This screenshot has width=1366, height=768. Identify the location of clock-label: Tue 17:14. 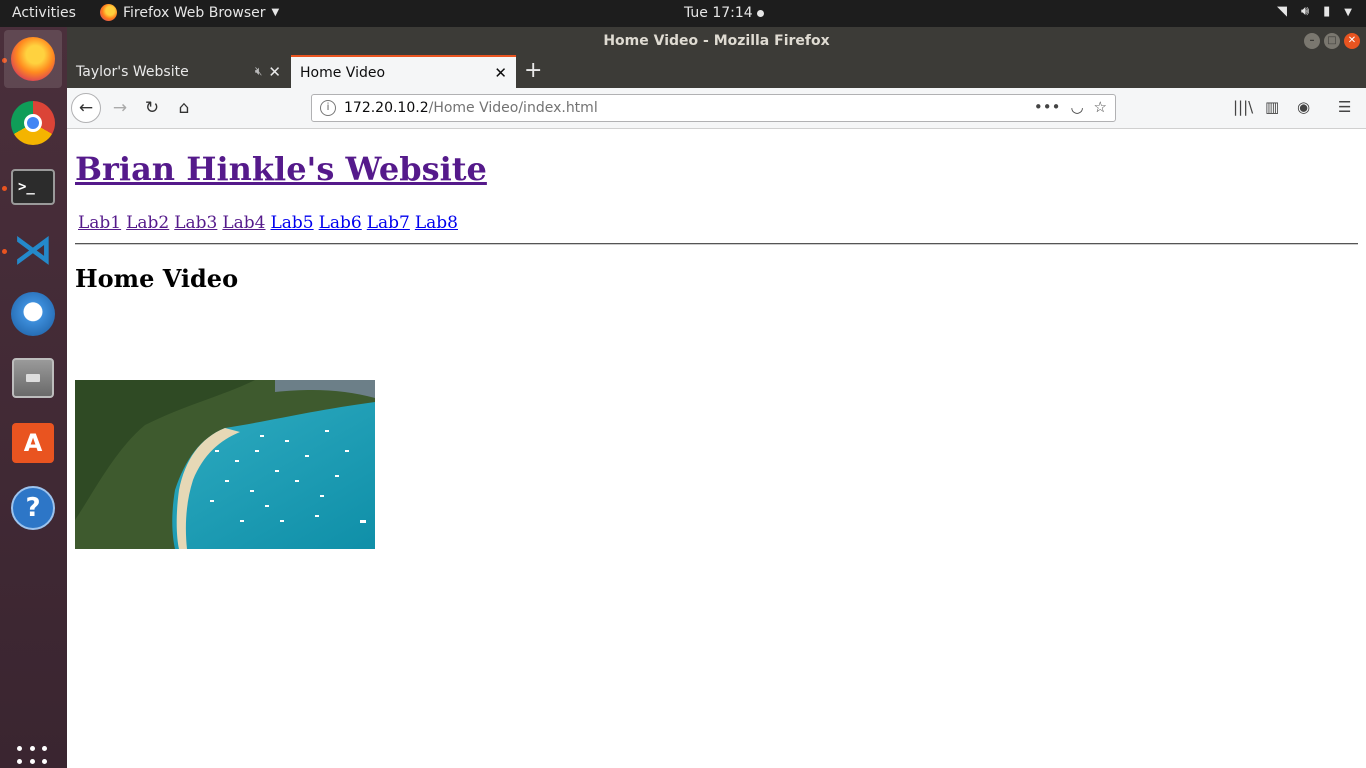
(718, 13).